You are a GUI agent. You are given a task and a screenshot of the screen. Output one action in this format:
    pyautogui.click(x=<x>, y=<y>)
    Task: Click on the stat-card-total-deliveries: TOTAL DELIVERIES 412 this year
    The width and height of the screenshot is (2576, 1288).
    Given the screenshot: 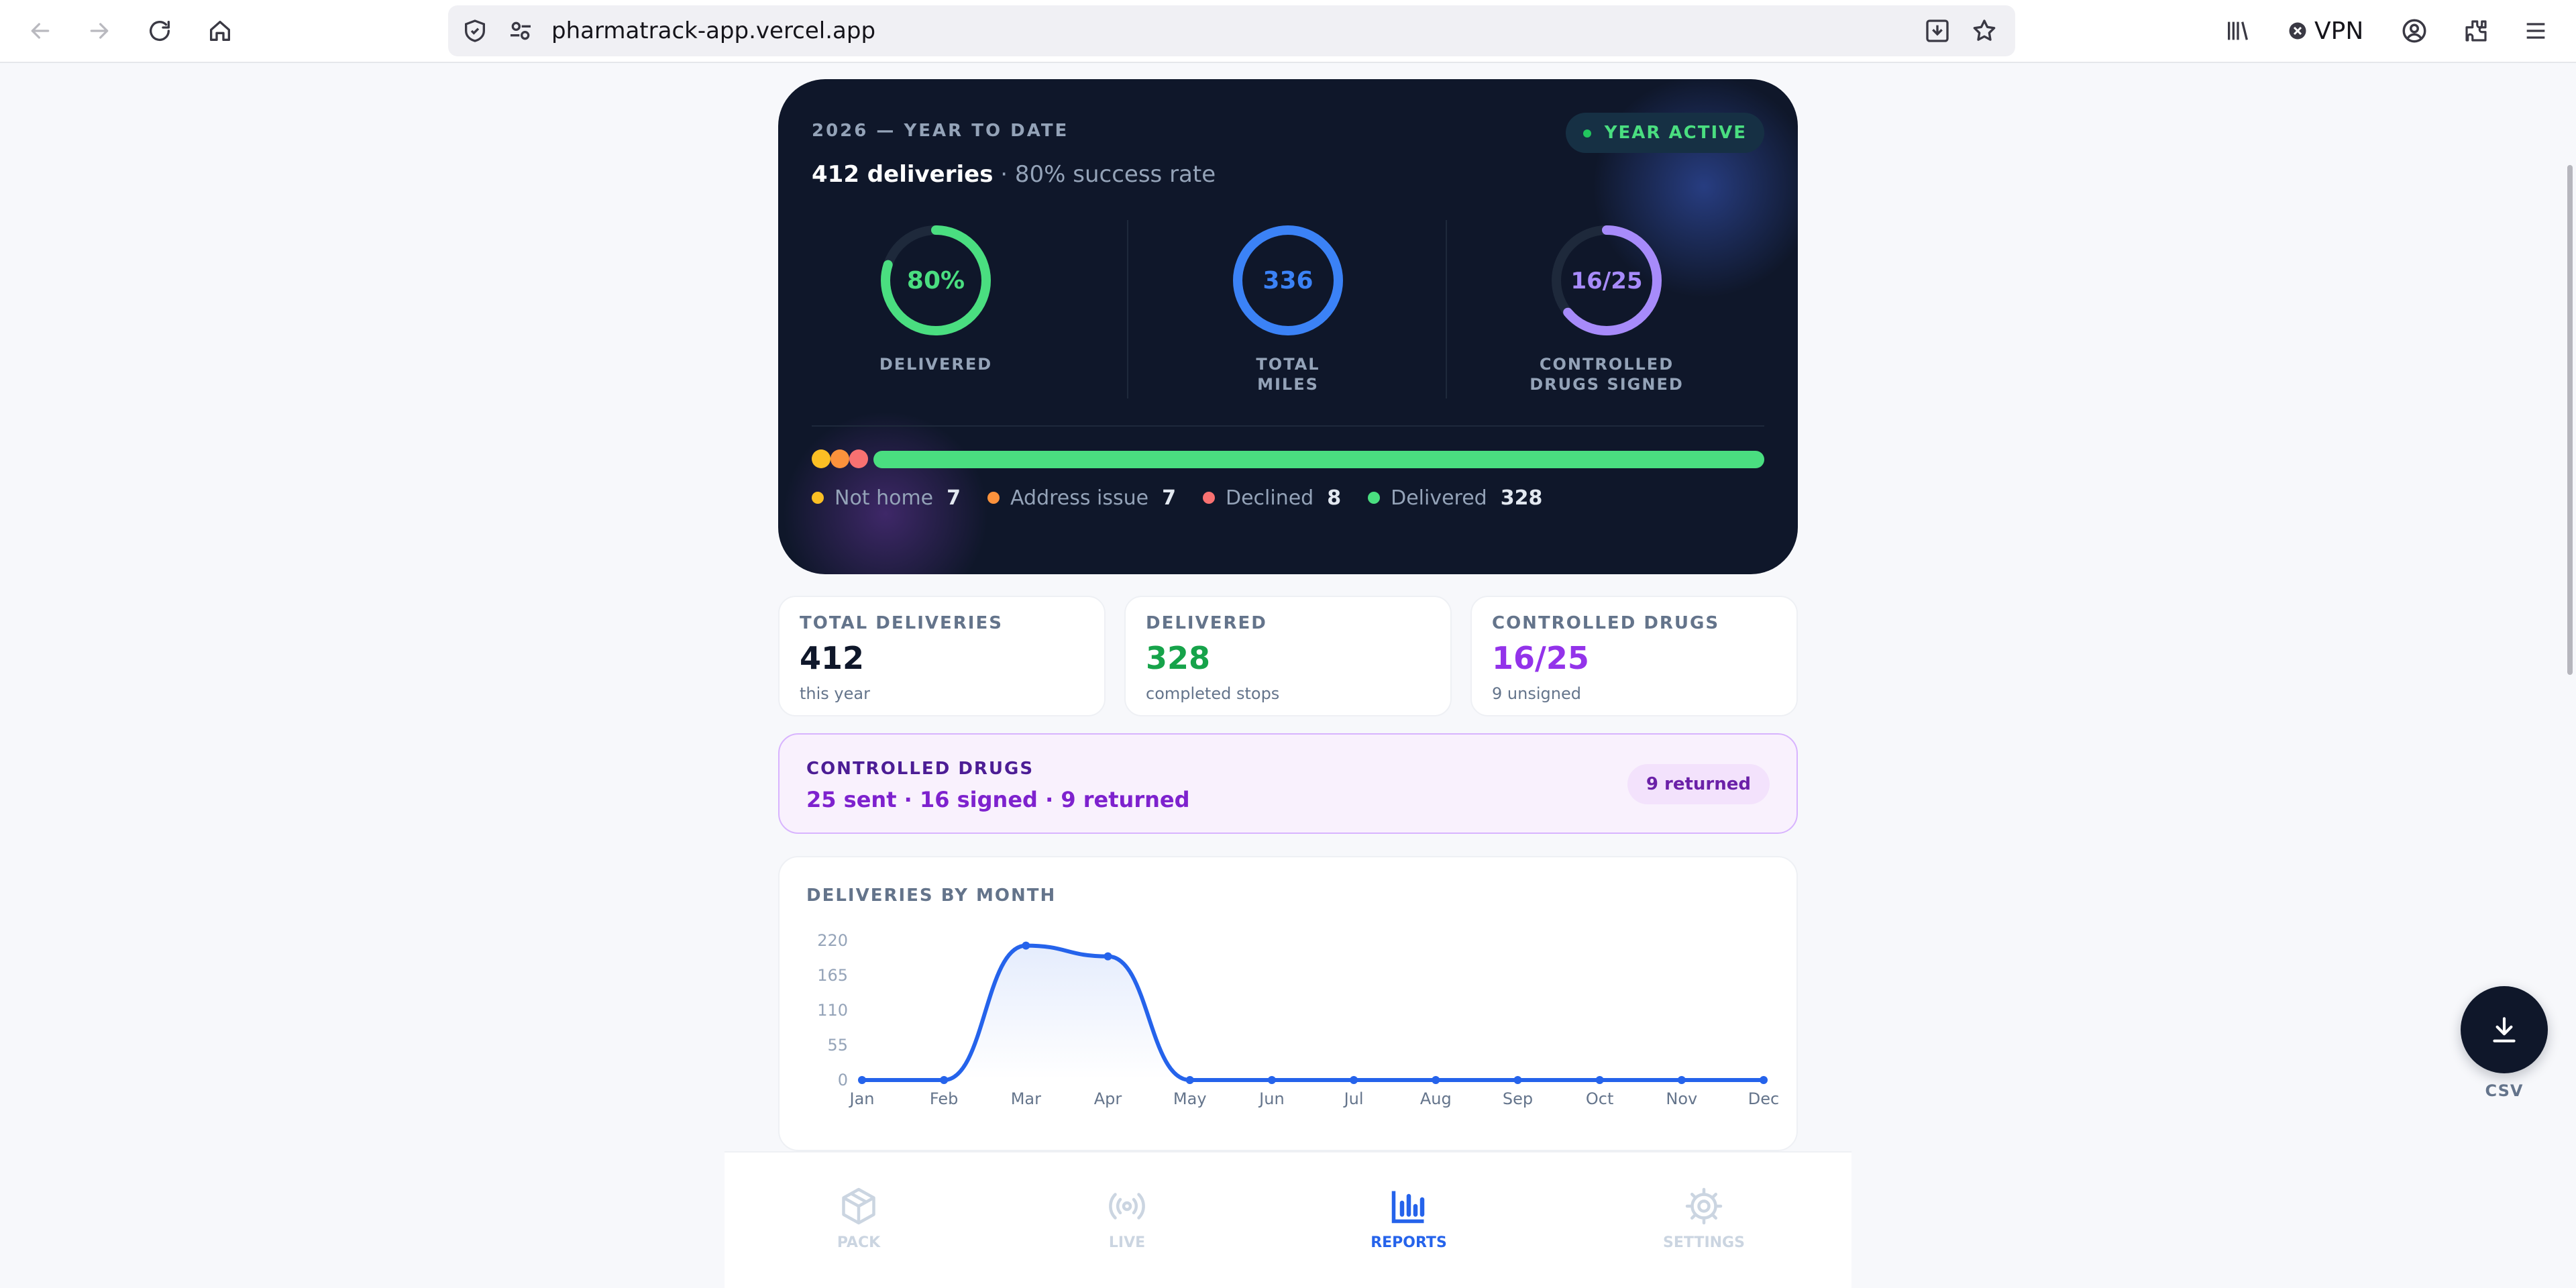 What is the action you would take?
    pyautogui.click(x=942, y=656)
    